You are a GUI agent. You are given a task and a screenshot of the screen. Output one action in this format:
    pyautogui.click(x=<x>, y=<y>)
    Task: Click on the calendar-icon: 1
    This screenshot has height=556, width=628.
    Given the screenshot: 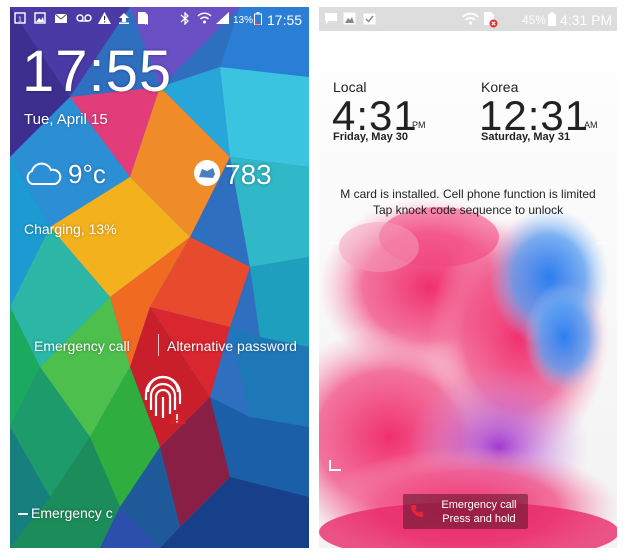 What is the action you would take?
    pyautogui.click(x=20, y=18)
    